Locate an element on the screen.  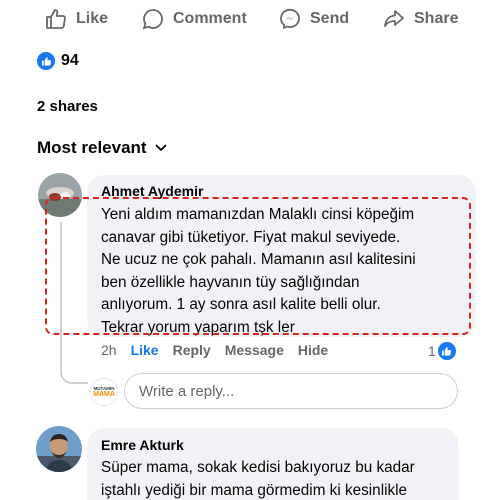
sort-label: Most relevant is located at coordinates (92, 147).